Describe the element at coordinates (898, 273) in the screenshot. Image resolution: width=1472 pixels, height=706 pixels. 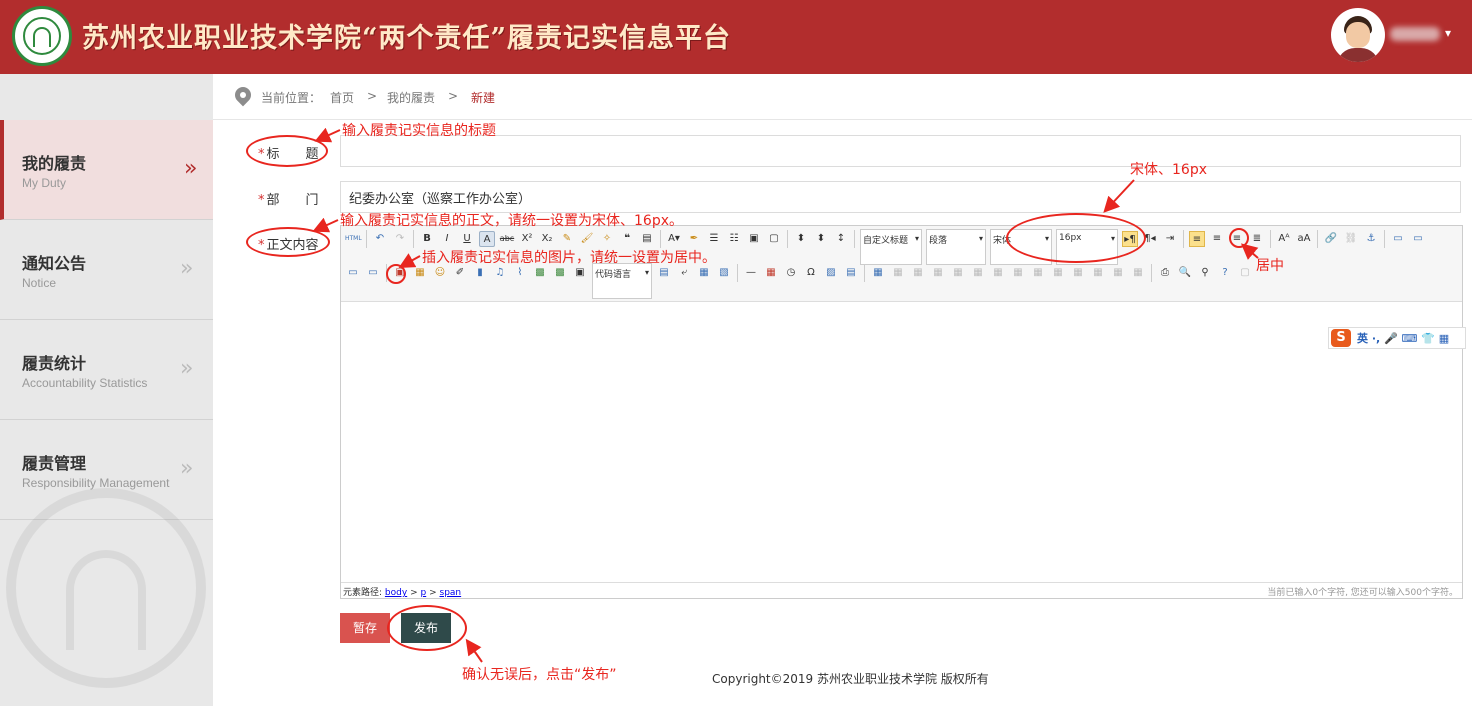
I see `delete-table-icon: ▦` at that location.